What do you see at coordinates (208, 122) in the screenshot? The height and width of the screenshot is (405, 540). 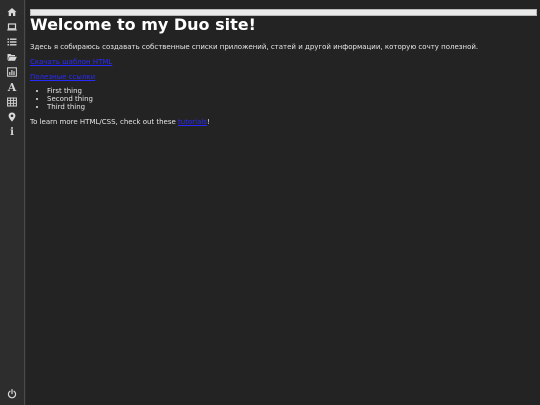 I see `outro-after: !` at bounding box center [208, 122].